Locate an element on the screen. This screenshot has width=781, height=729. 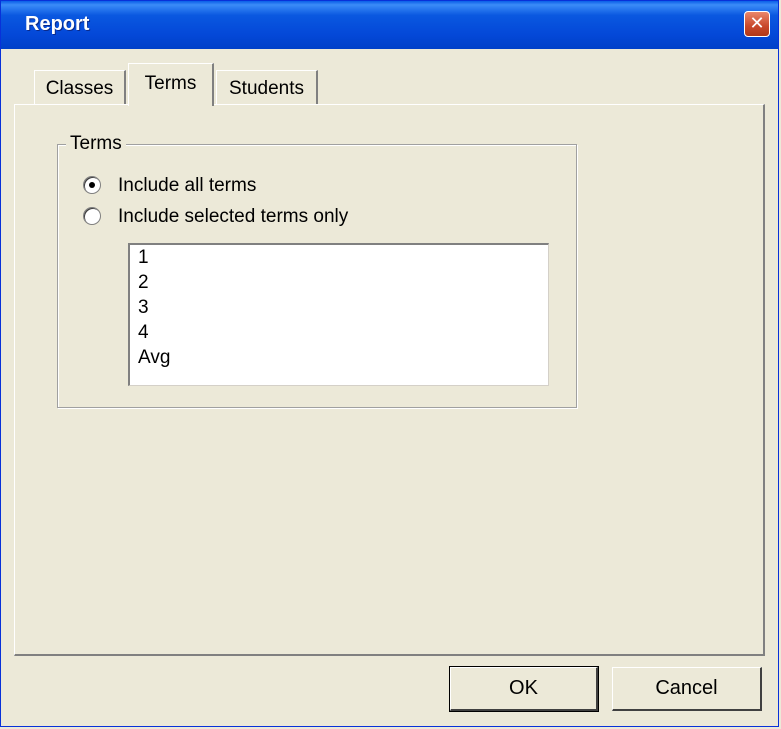
tab-terms-label: Terms is located at coordinates (170, 83).